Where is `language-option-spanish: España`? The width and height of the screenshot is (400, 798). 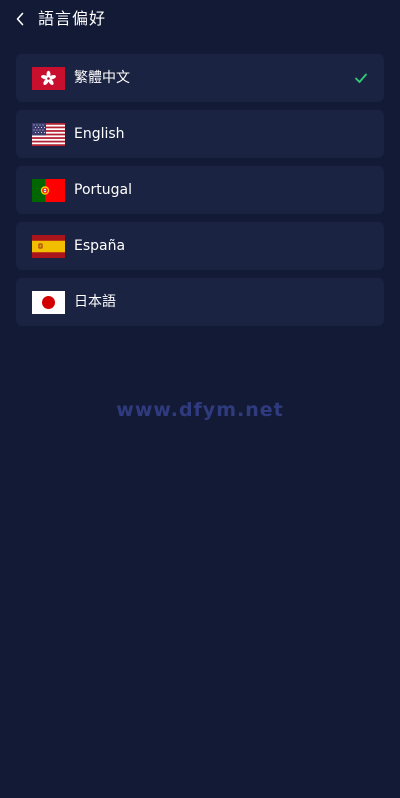
language-option-spanish: España is located at coordinates (200, 246).